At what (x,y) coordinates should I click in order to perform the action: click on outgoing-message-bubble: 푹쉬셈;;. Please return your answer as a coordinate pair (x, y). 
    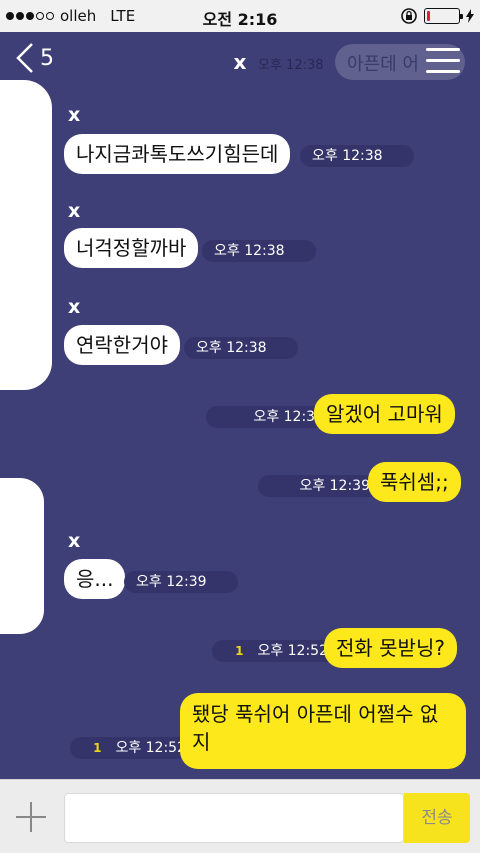
    Looking at the image, I should click on (414, 482).